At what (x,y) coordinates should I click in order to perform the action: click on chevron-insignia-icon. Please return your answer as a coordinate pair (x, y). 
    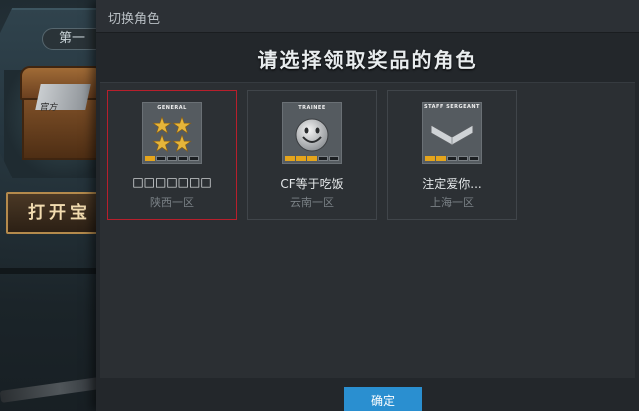
    Looking at the image, I should click on (452, 135).